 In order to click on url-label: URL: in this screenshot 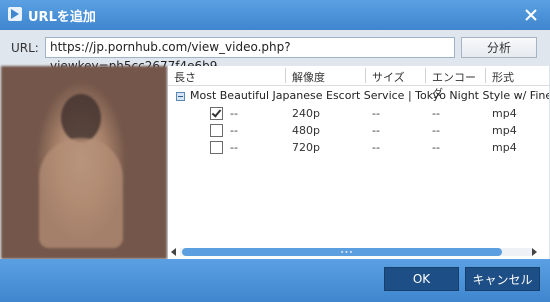, I will do `click(25, 48)`.